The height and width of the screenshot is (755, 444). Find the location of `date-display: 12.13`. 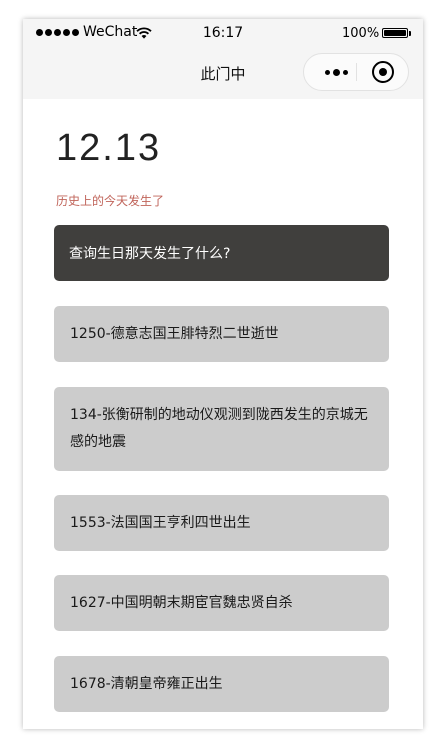

date-display: 12.13 is located at coordinates (109, 148).